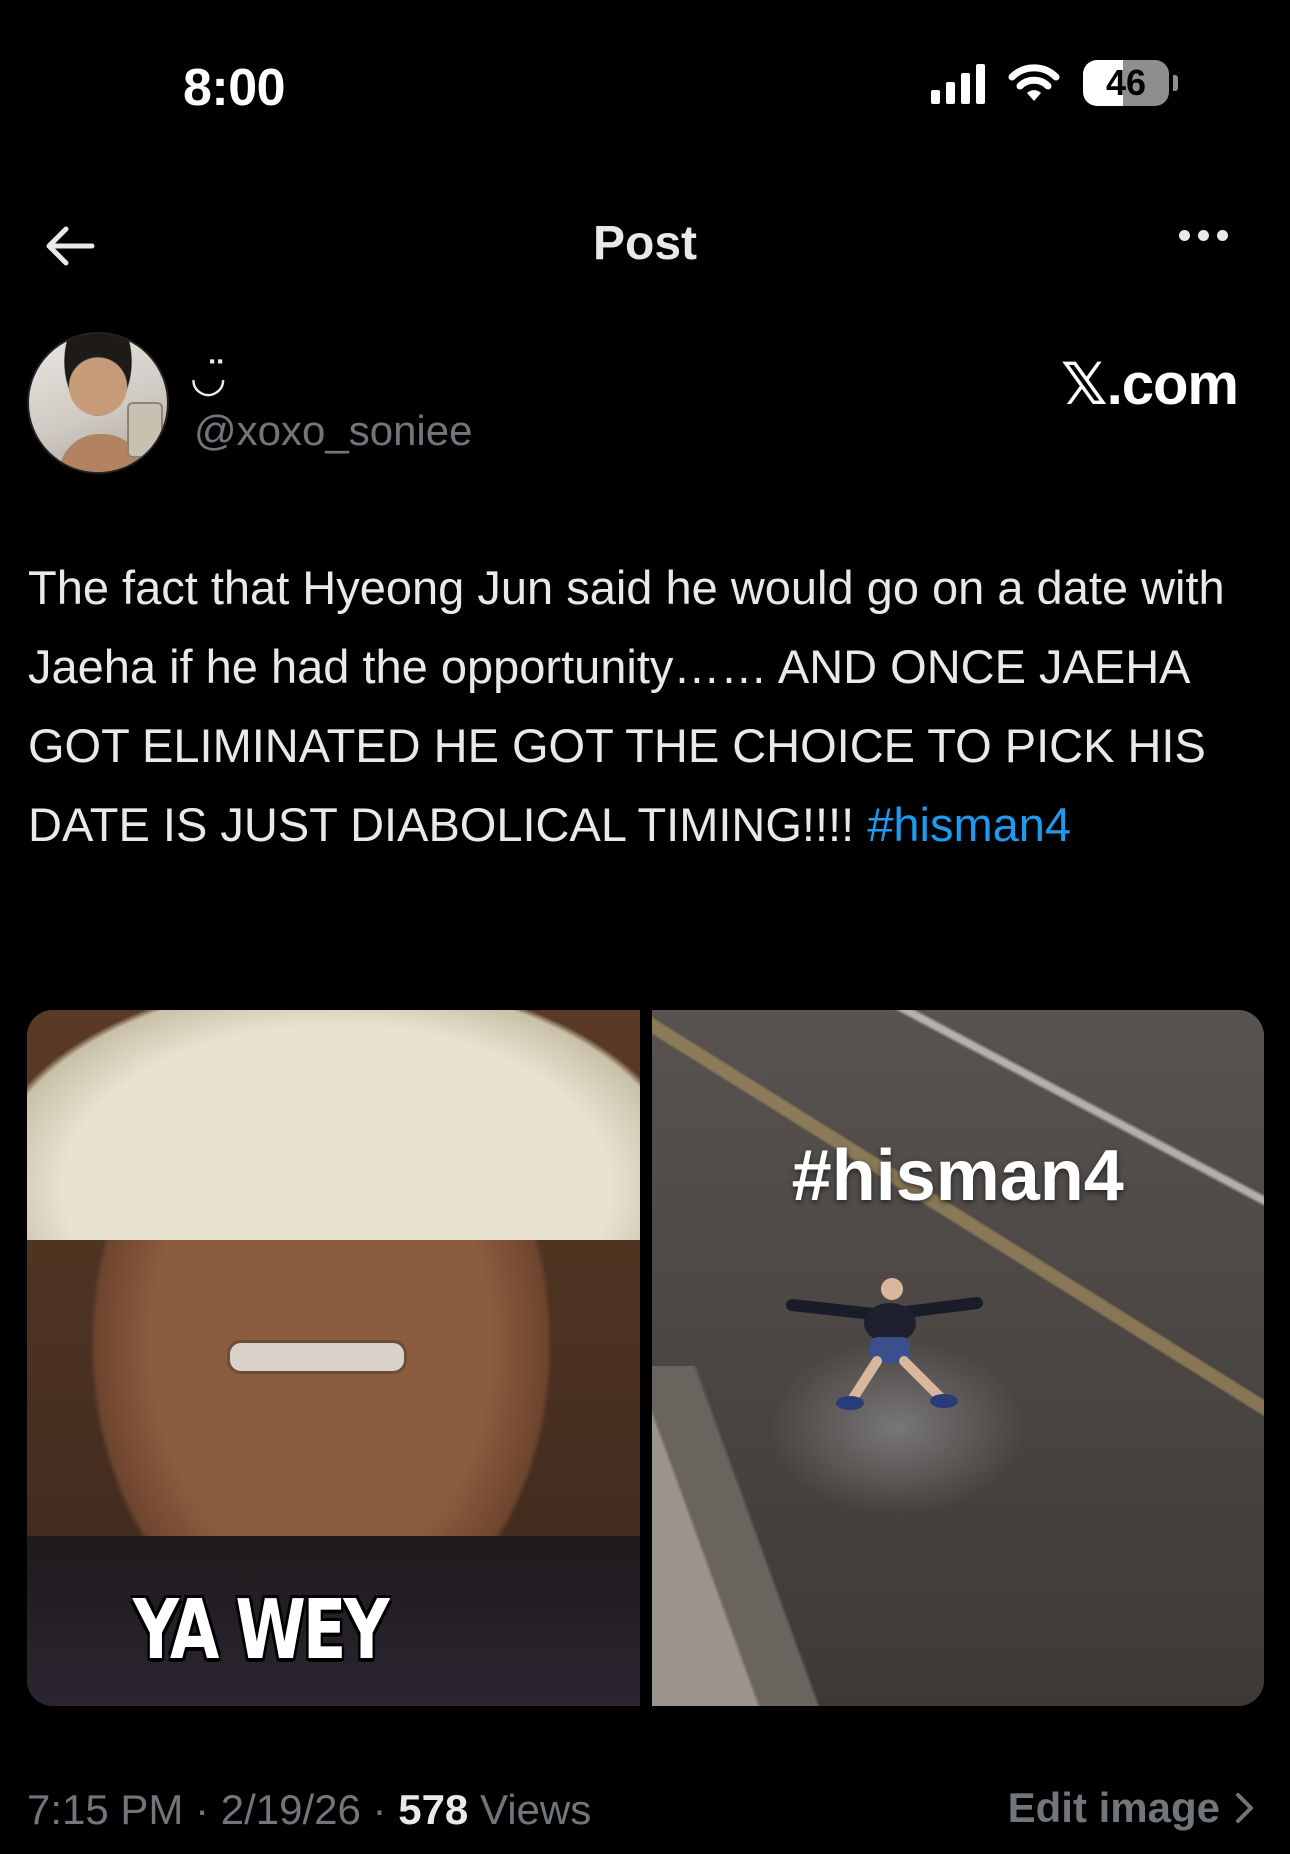  I want to click on status-icons: 46, so click(1054, 83).